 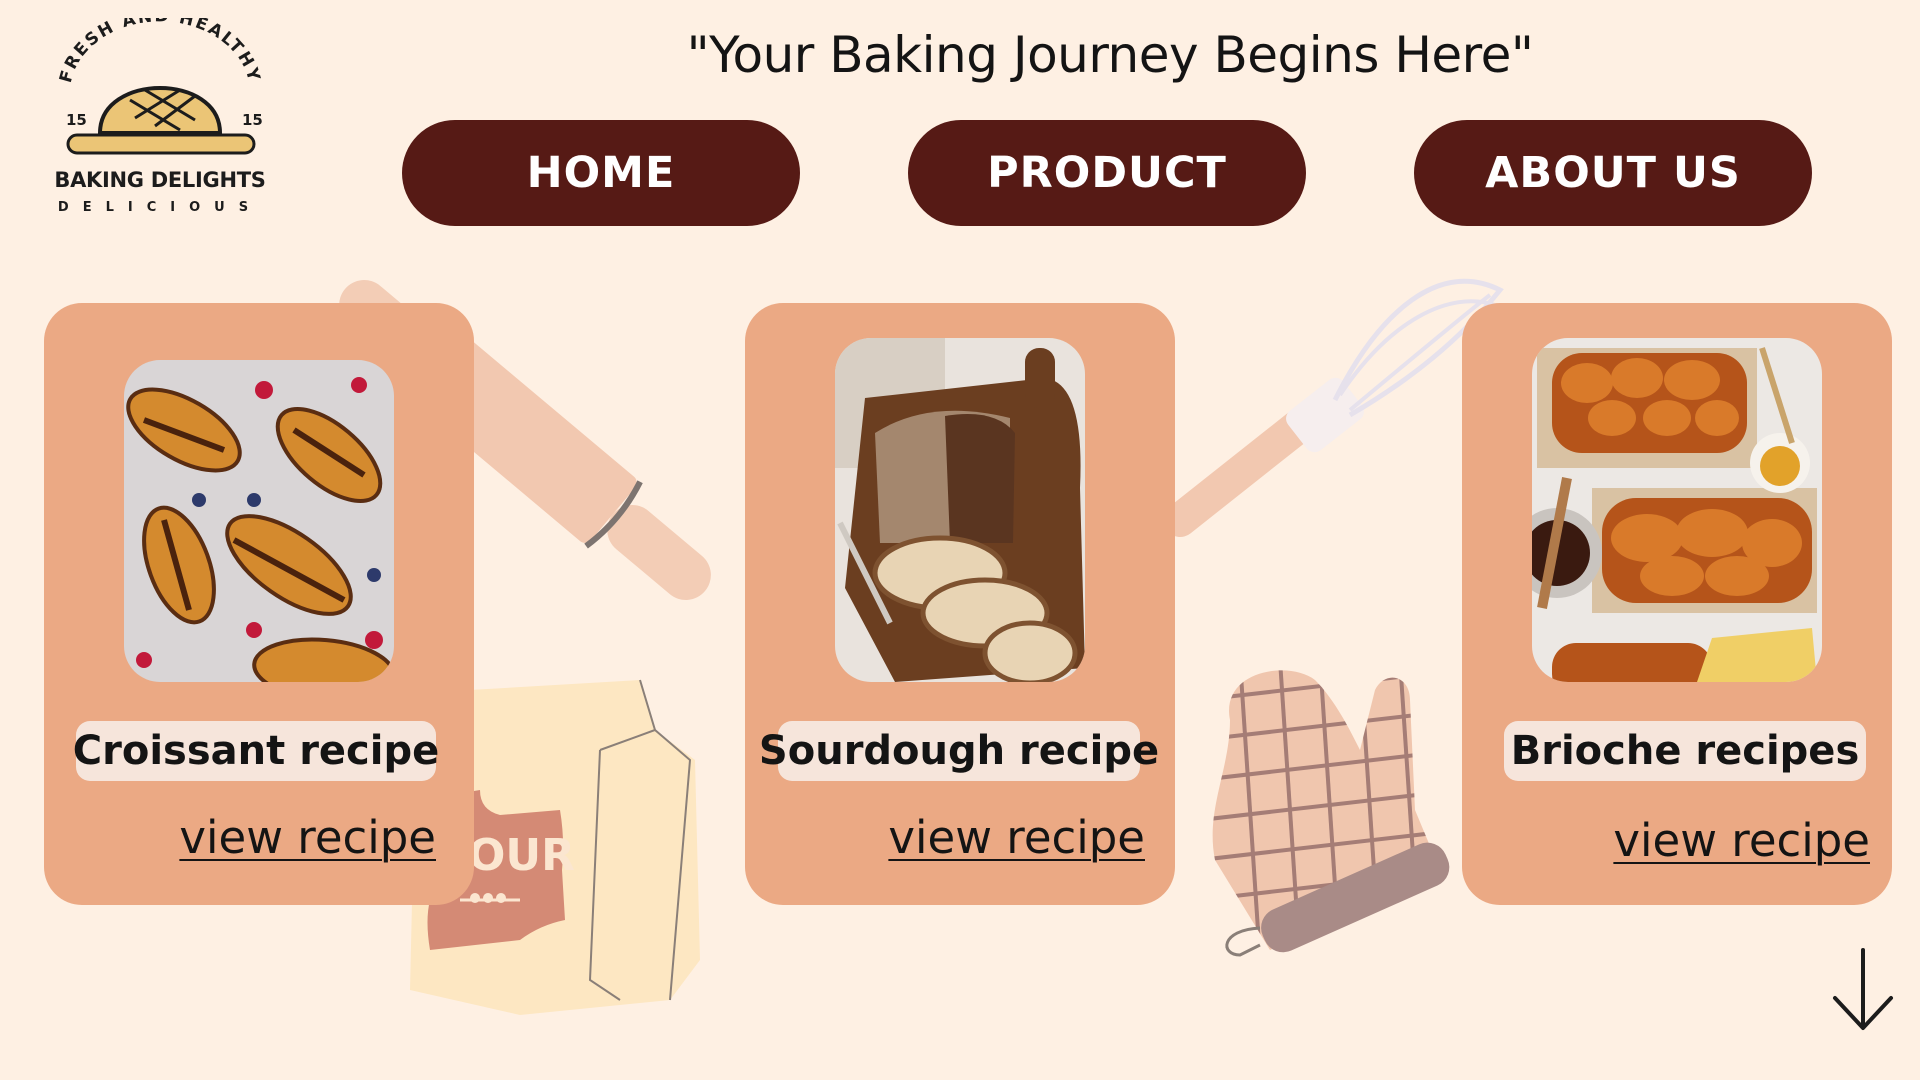 What do you see at coordinates (1337, 407) in the screenshot?
I see `whisk-illustration` at bounding box center [1337, 407].